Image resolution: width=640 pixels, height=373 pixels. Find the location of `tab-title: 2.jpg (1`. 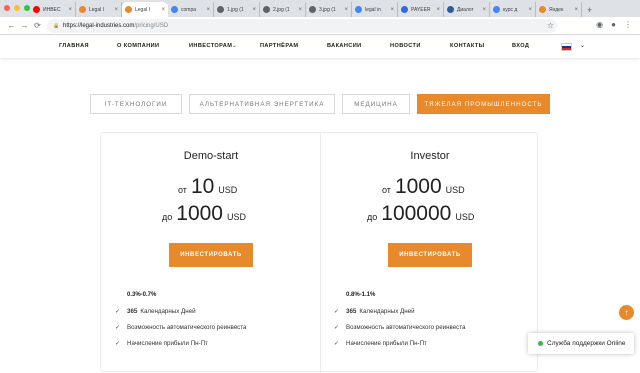

tab-title: 2.jpg (1 is located at coordinates (281, 9).